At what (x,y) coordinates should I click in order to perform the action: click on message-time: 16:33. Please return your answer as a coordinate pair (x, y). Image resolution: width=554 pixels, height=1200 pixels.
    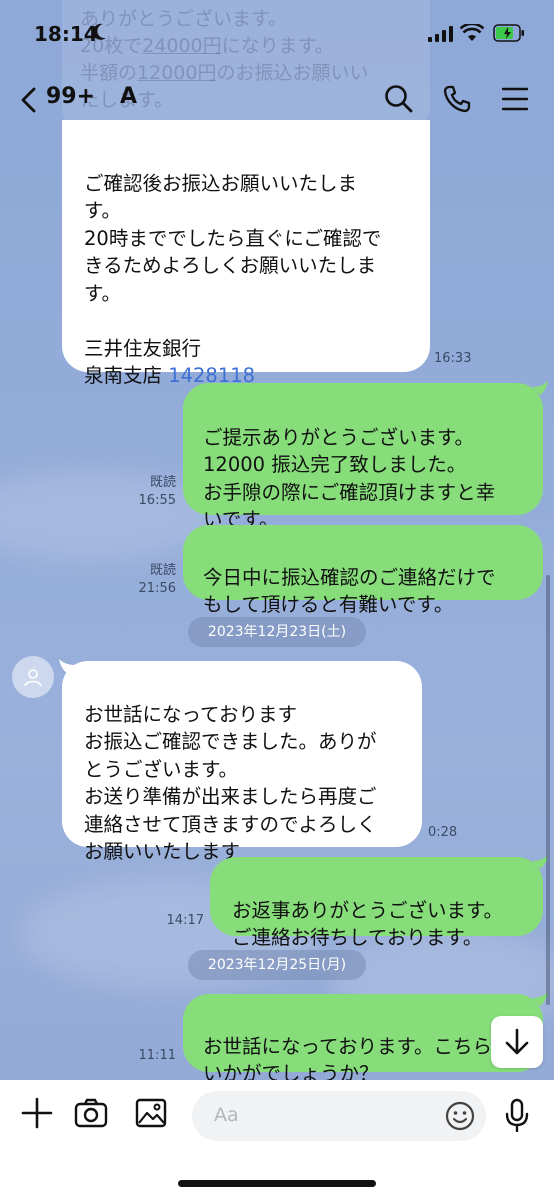
    Looking at the image, I should click on (453, 358).